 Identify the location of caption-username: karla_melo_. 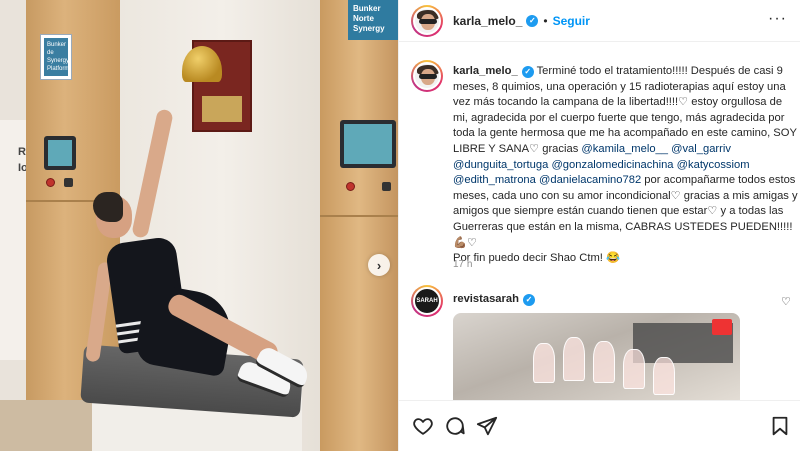
(485, 71).